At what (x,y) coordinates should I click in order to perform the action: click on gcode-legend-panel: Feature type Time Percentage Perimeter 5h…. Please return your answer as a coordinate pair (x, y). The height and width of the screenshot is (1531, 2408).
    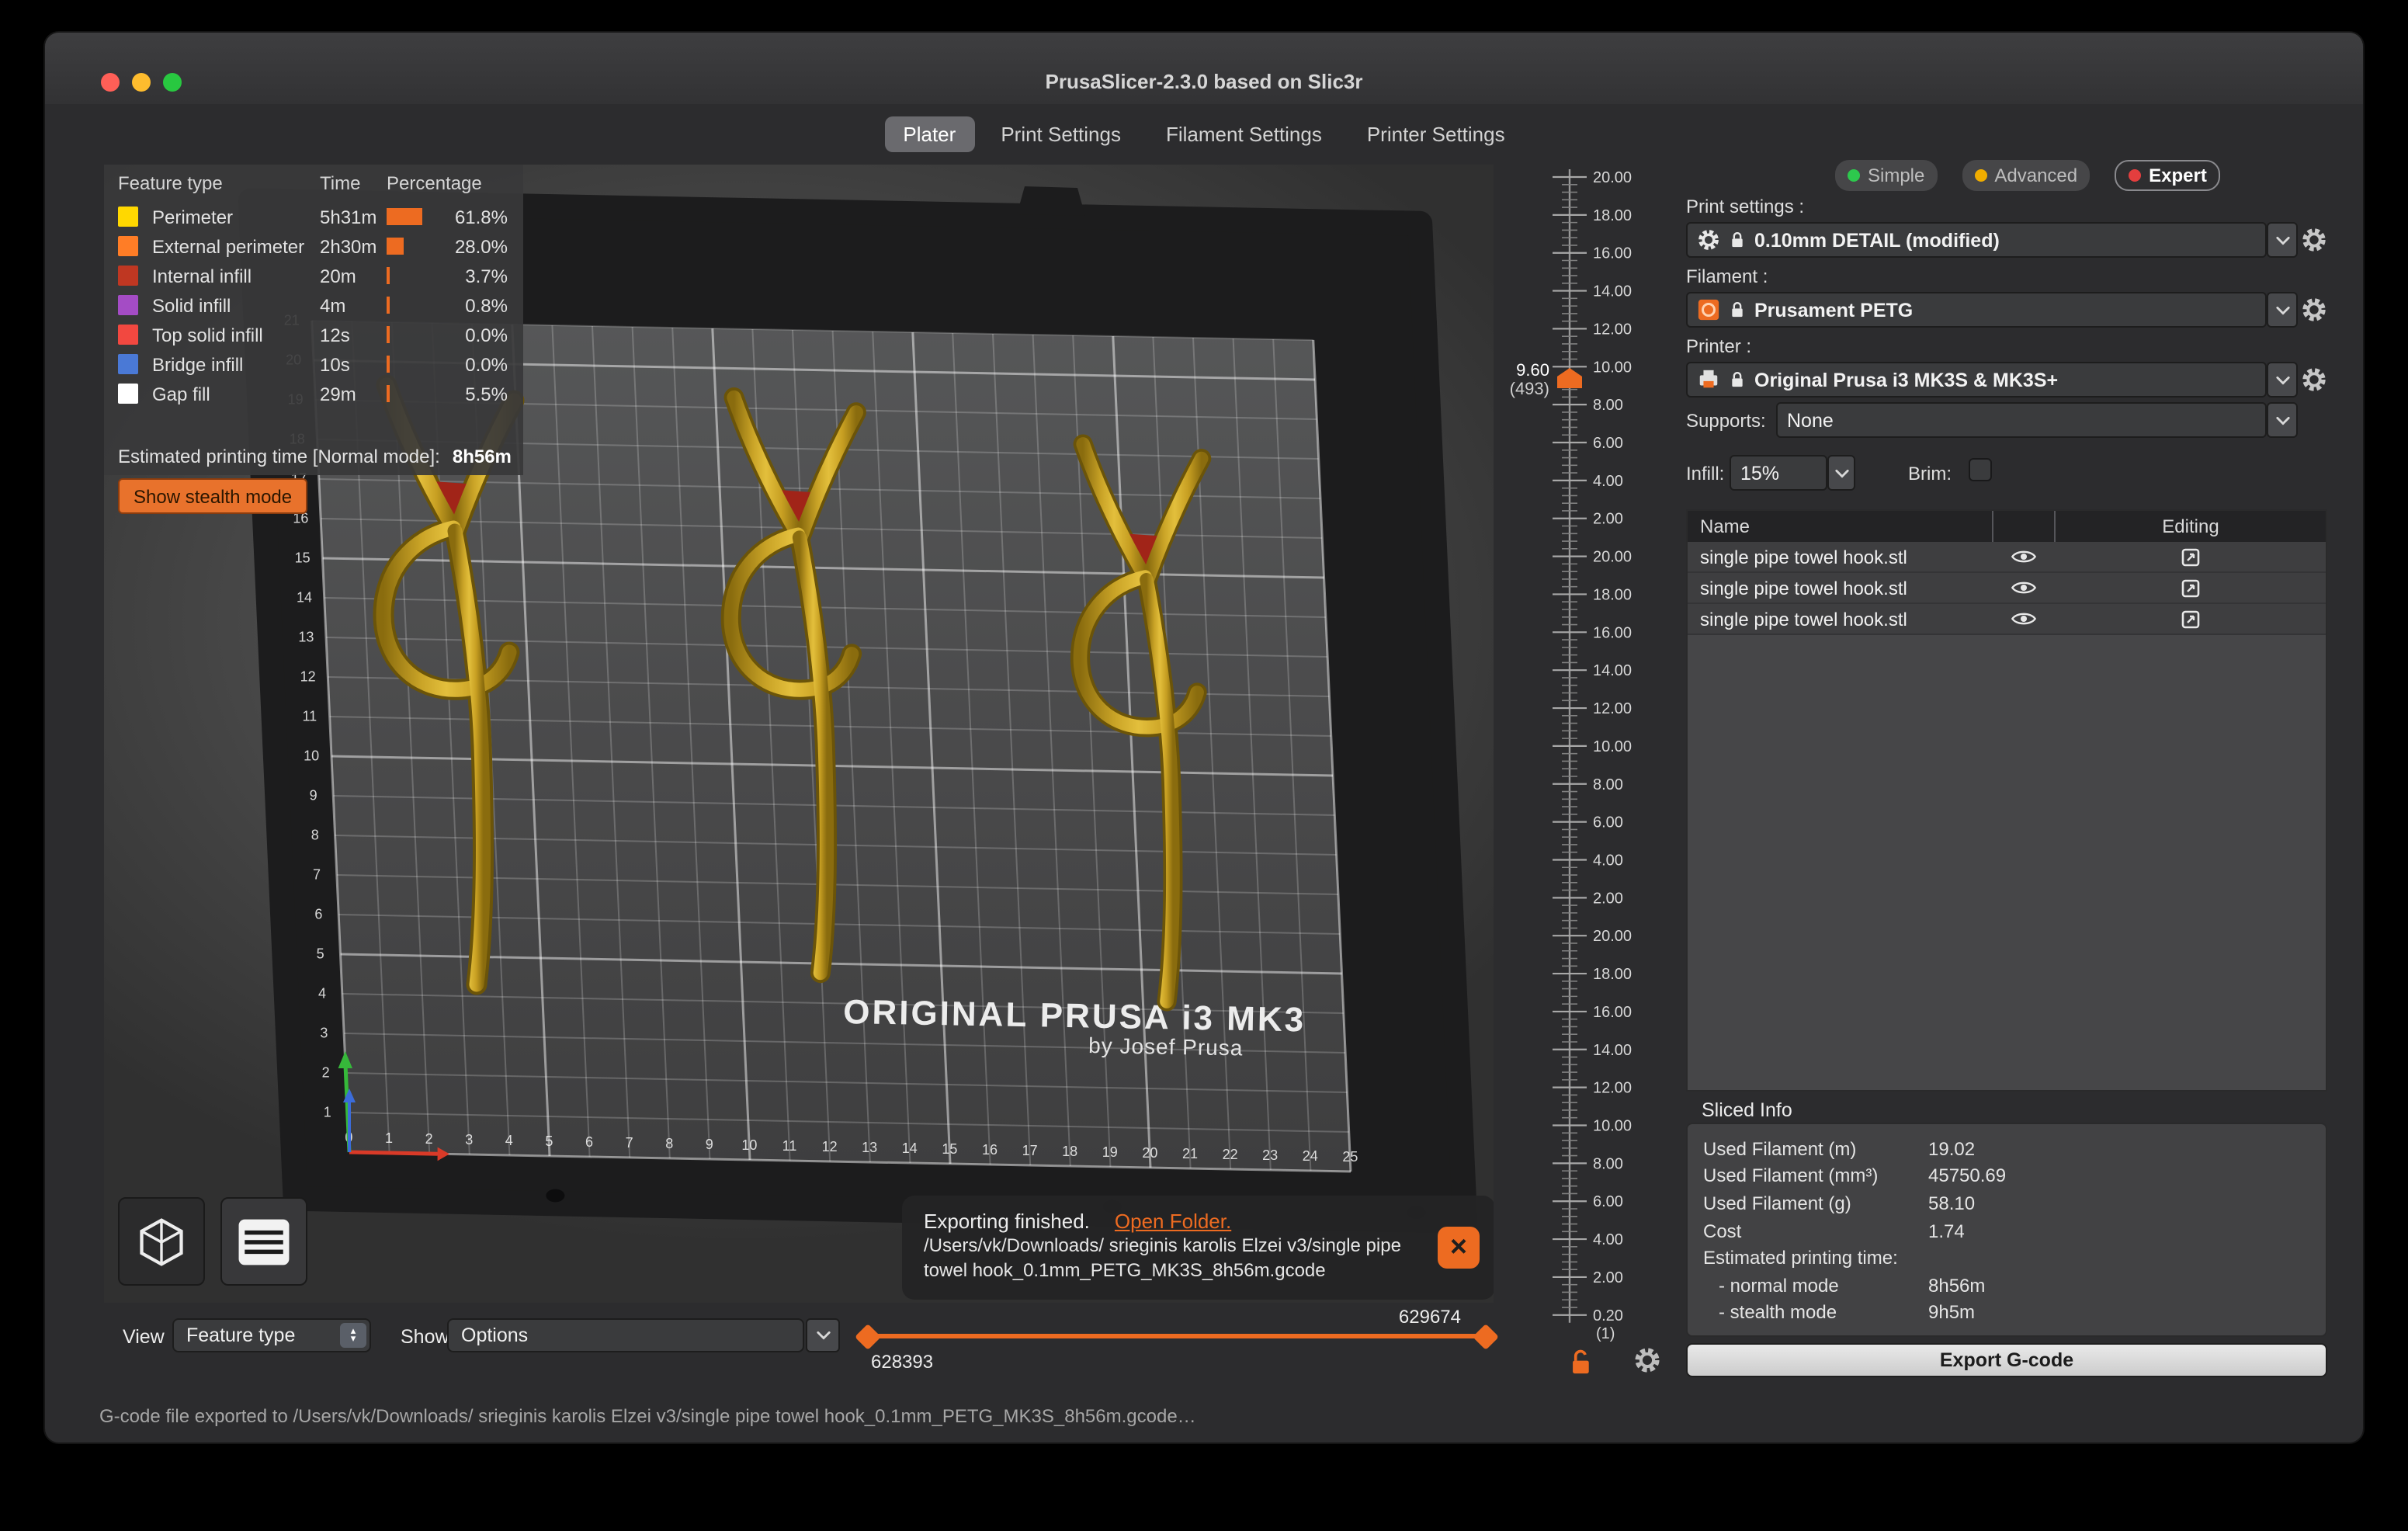
    Looking at the image, I should click on (313, 339).